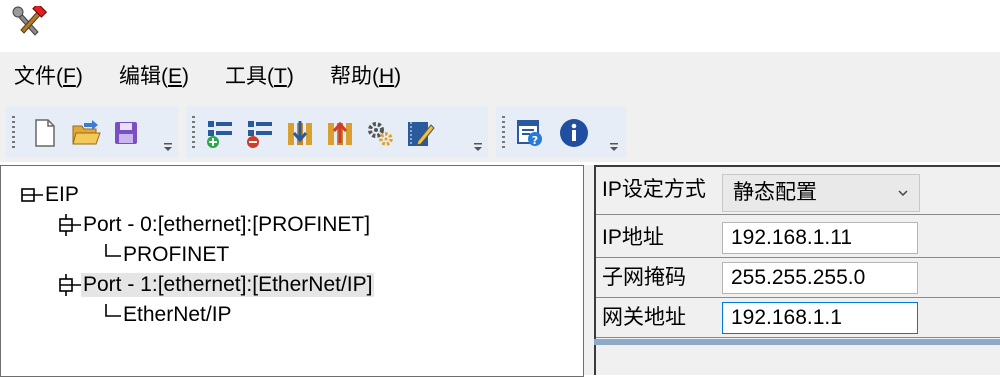 The width and height of the screenshot is (1000, 377). I want to click on upload-icon, so click(340, 133).